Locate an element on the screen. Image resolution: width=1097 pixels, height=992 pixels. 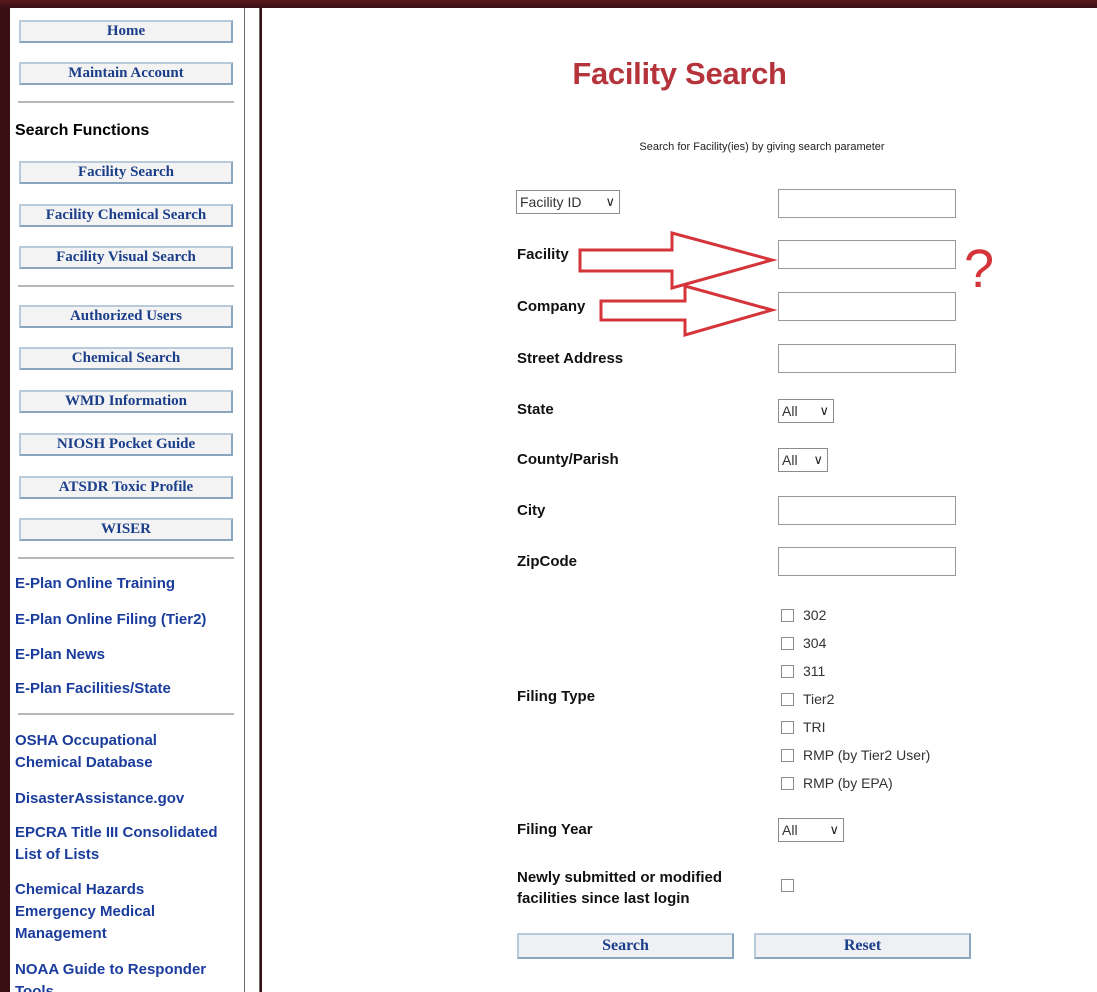
maintain-account-button: Maintain Account is located at coordinates (126, 73).